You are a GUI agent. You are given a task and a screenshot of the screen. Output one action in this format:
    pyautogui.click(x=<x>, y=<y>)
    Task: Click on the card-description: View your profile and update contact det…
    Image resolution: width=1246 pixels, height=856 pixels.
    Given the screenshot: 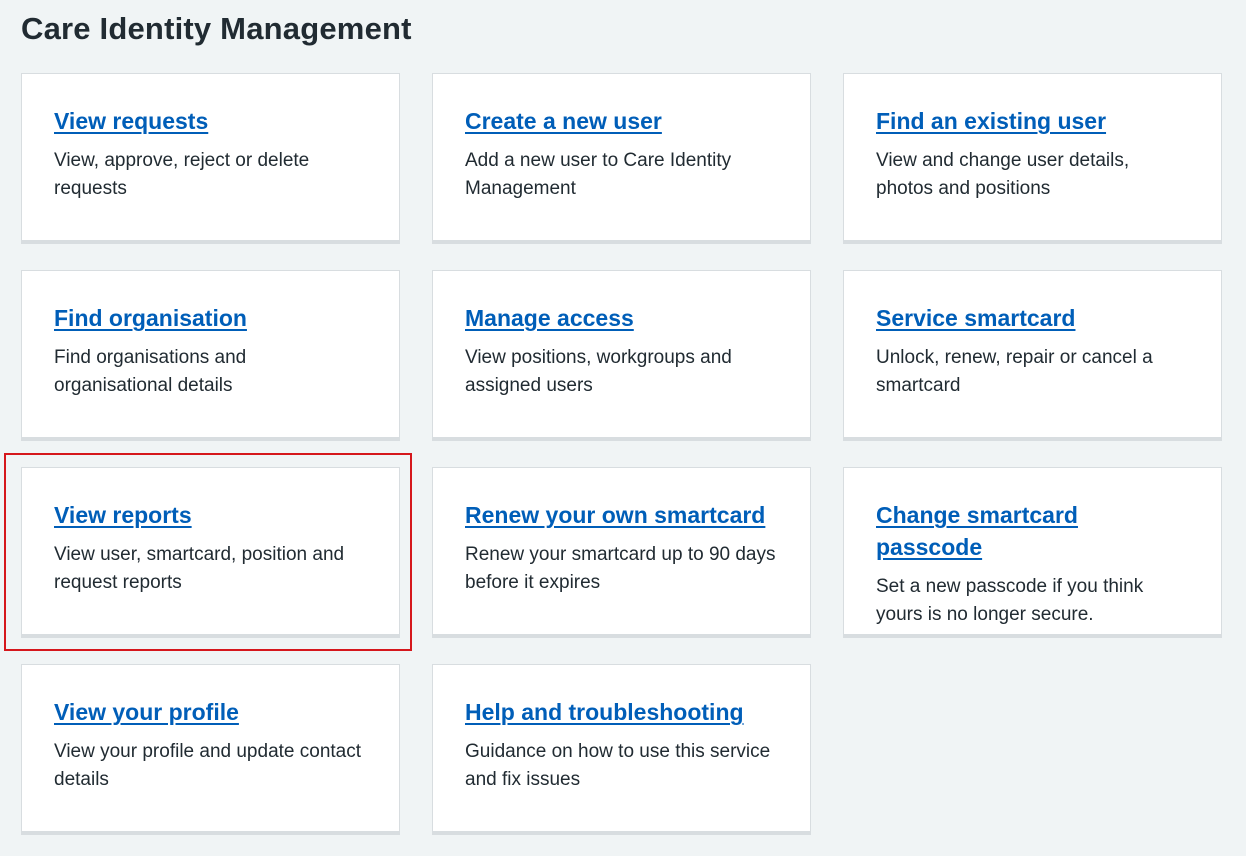 What is the action you would take?
    pyautogui.click(x=208, y=765)
    